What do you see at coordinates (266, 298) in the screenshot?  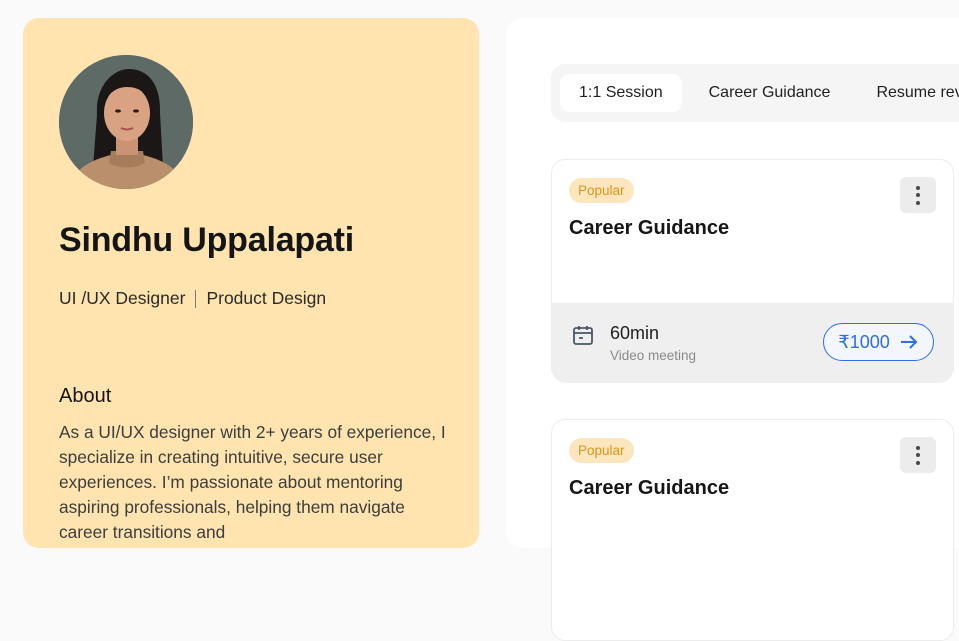 I see `profile-specialty: Product Design` at bounding box center [266, 298].